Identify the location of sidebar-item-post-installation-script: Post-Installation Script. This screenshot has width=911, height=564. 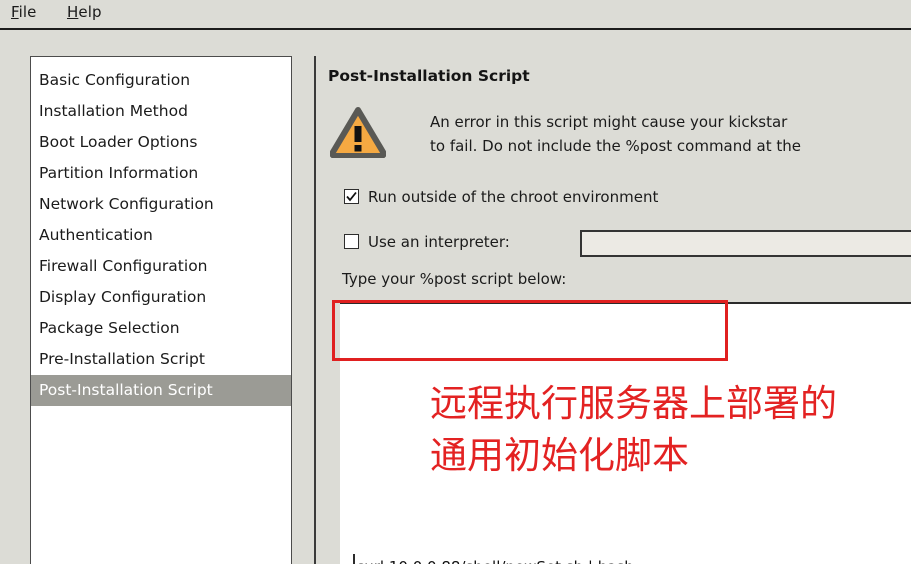
(161, 390).